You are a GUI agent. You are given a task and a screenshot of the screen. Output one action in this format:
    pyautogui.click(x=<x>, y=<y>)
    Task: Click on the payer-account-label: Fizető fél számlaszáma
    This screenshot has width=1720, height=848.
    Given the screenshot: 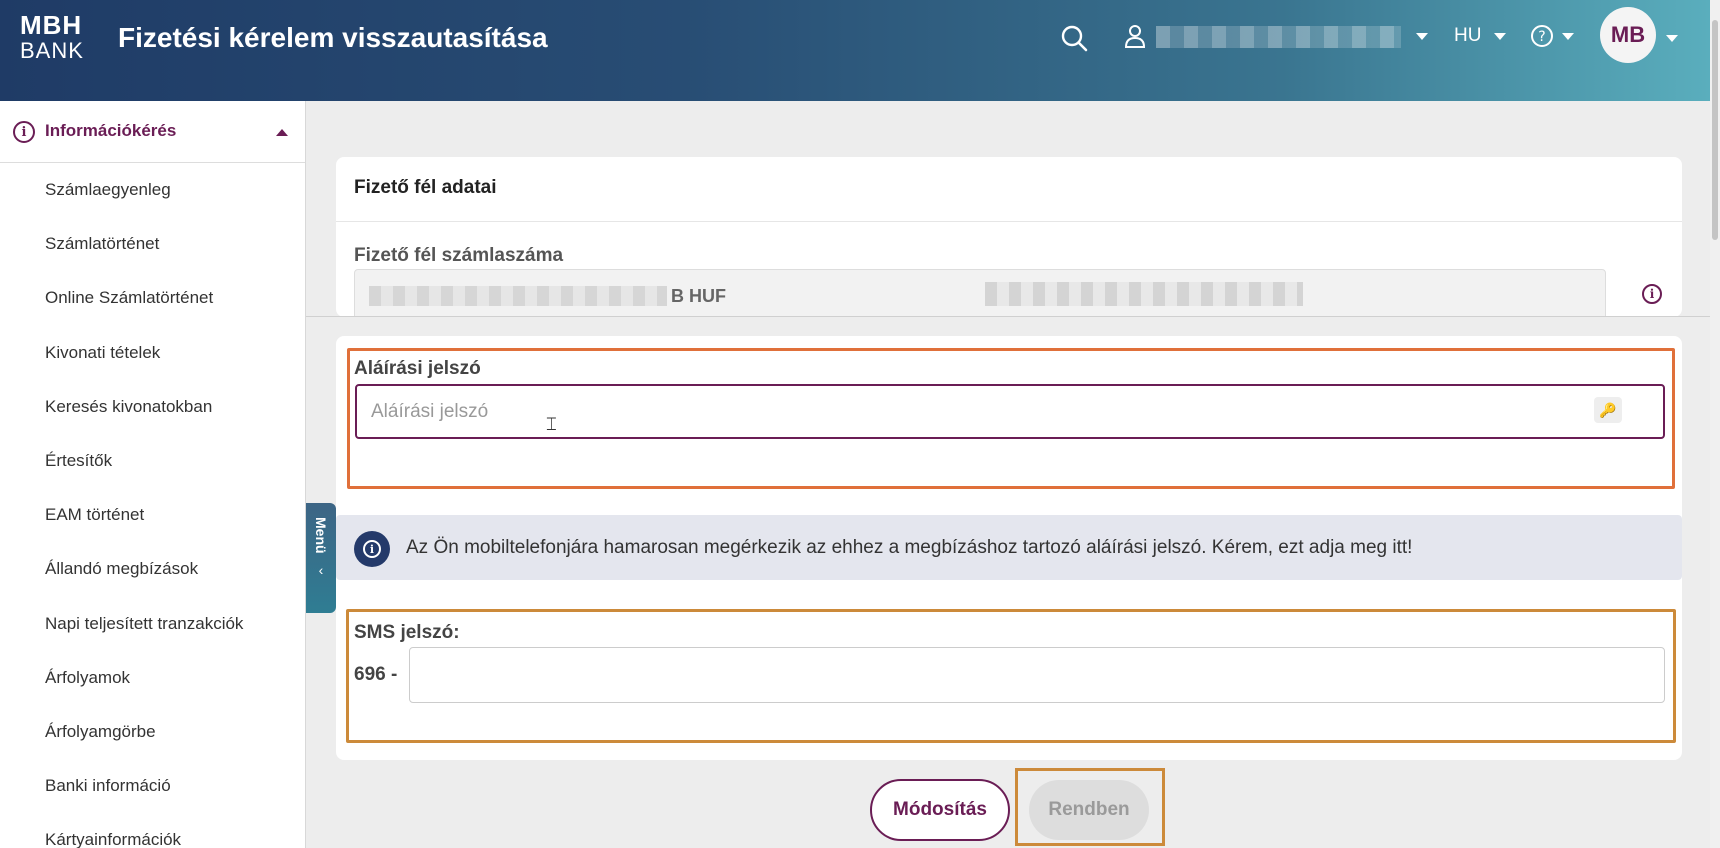 What is the action you would take?
    pyautogui.click(x=459, y=255)
    